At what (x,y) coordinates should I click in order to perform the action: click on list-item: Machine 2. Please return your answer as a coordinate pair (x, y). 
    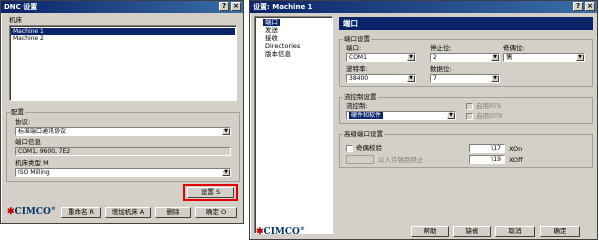
    Looking at the image, I should click on (123, 38).